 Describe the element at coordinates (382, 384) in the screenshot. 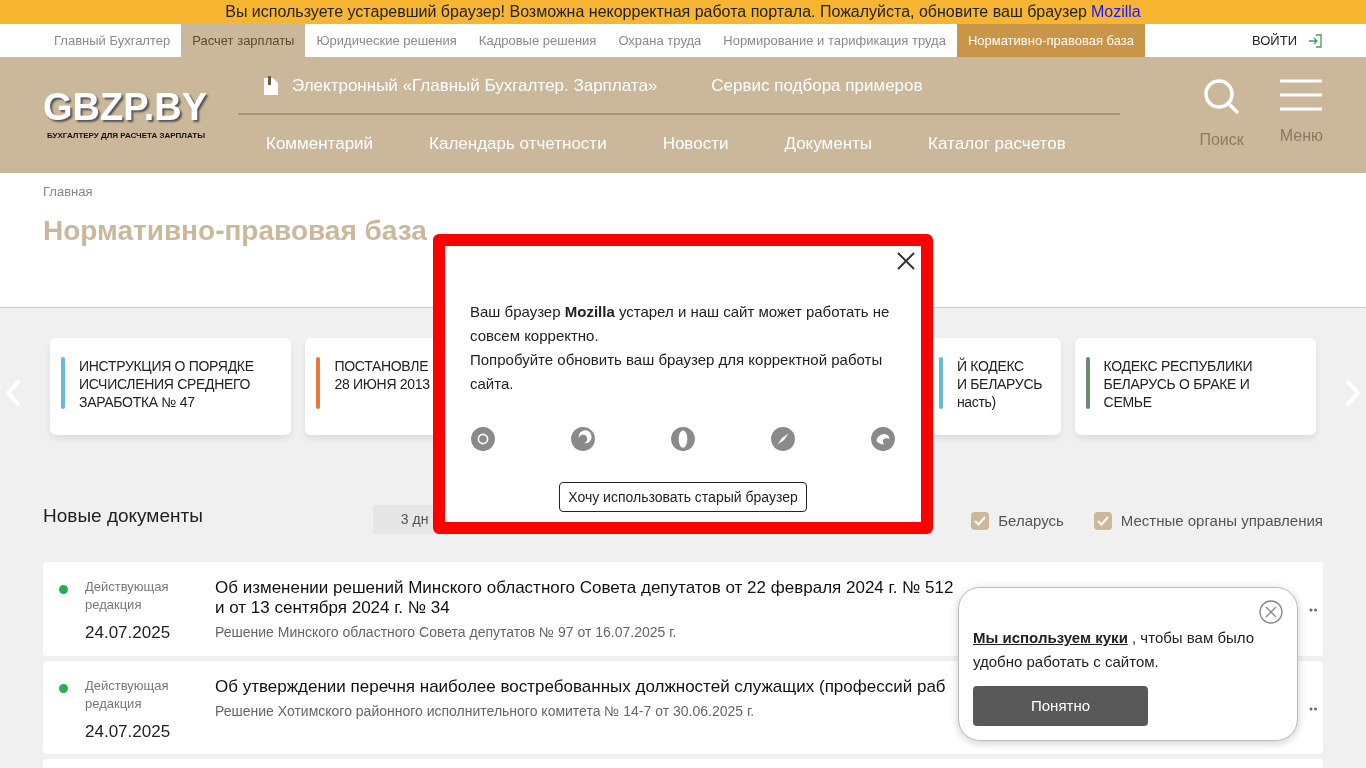

I see `card-title-line: 28 ИЮНЯ 2013` at that location.